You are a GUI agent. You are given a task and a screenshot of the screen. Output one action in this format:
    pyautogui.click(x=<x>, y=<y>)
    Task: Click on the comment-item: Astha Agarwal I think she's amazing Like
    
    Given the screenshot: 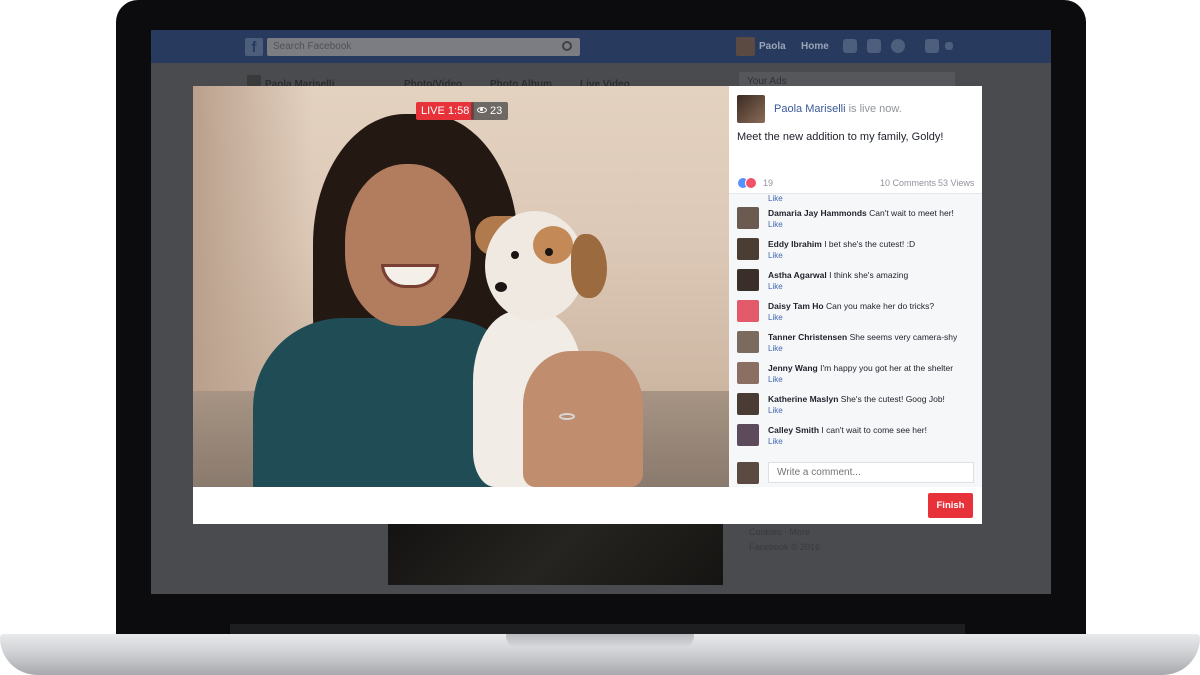 What is the action you would take?
    pyautogui.click(x=855, y=280)
    